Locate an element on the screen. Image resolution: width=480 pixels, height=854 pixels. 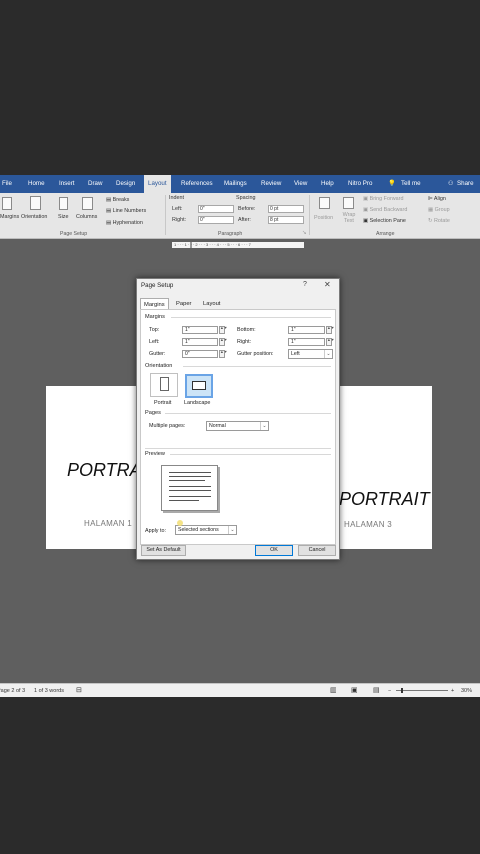
tab-references: References is located at coordinates (197, 184).